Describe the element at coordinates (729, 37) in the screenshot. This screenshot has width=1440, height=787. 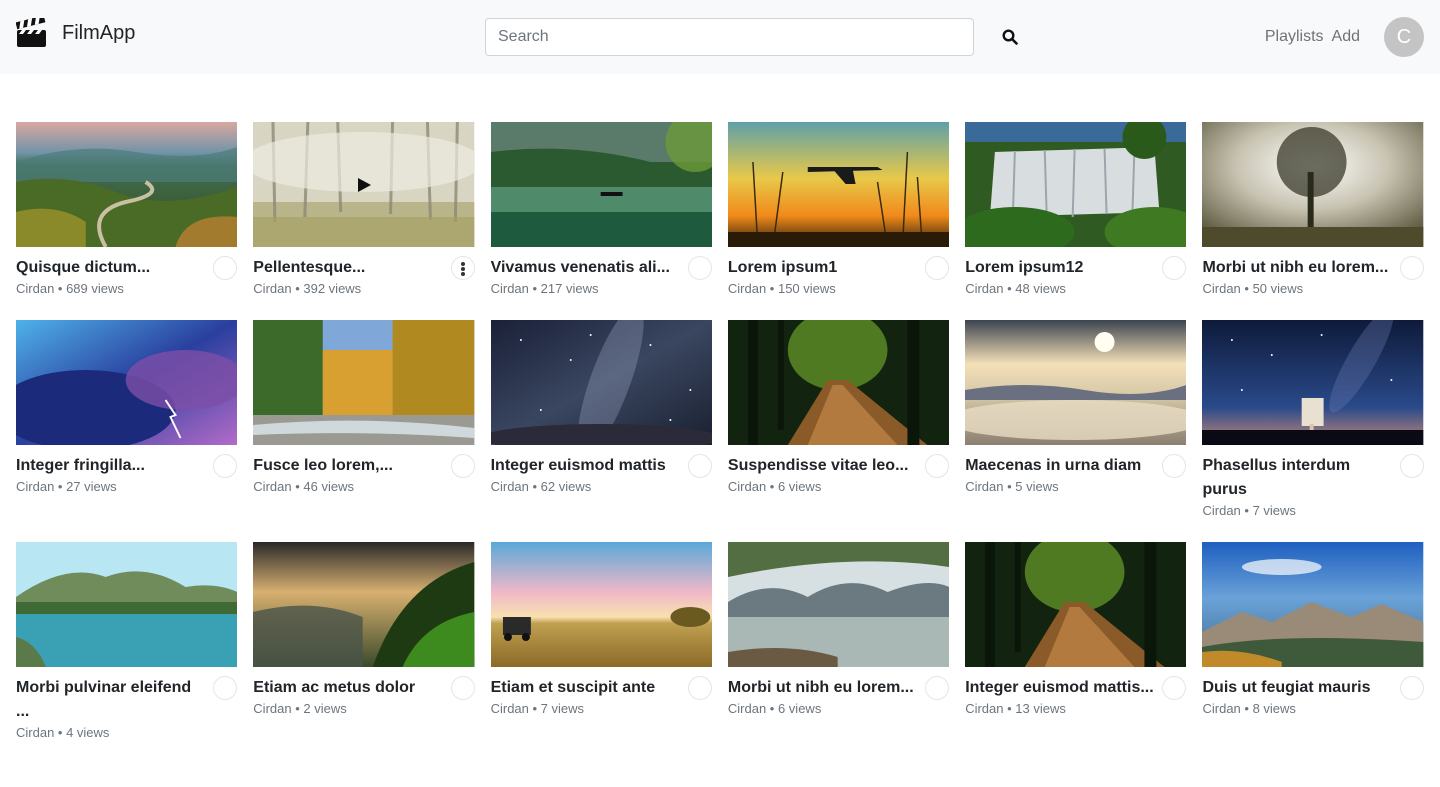
I see `search-input` at that location.